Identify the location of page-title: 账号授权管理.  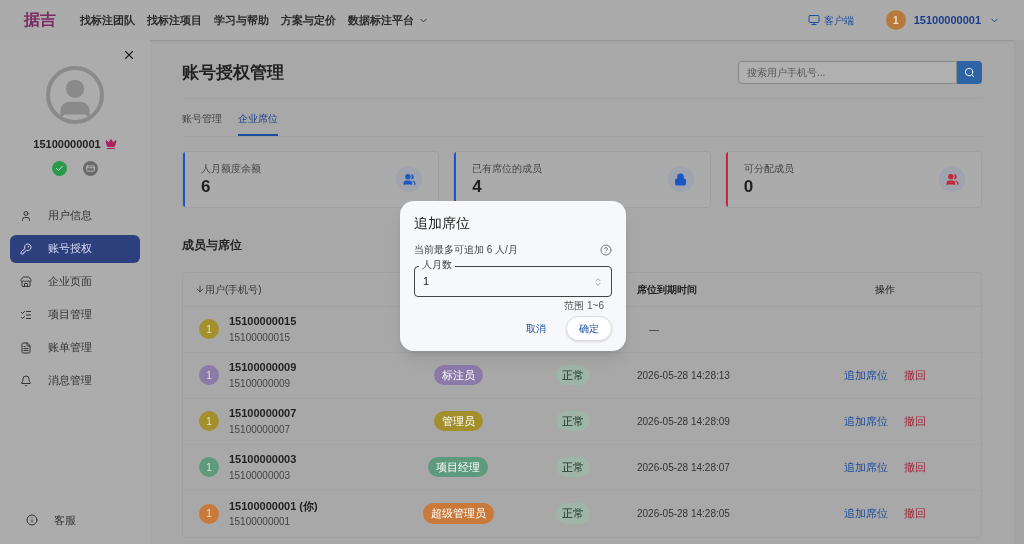
(233, 73).